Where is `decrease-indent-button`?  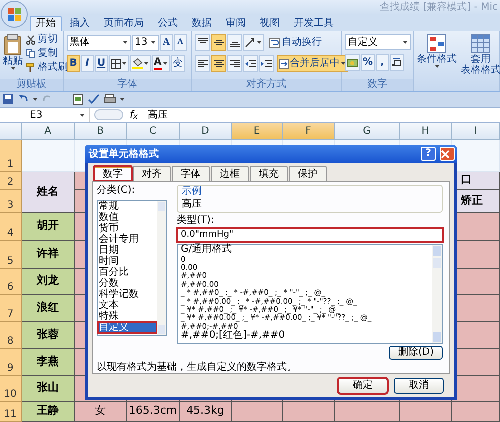 decrease-indent-button is located at coordinates (250, 63).